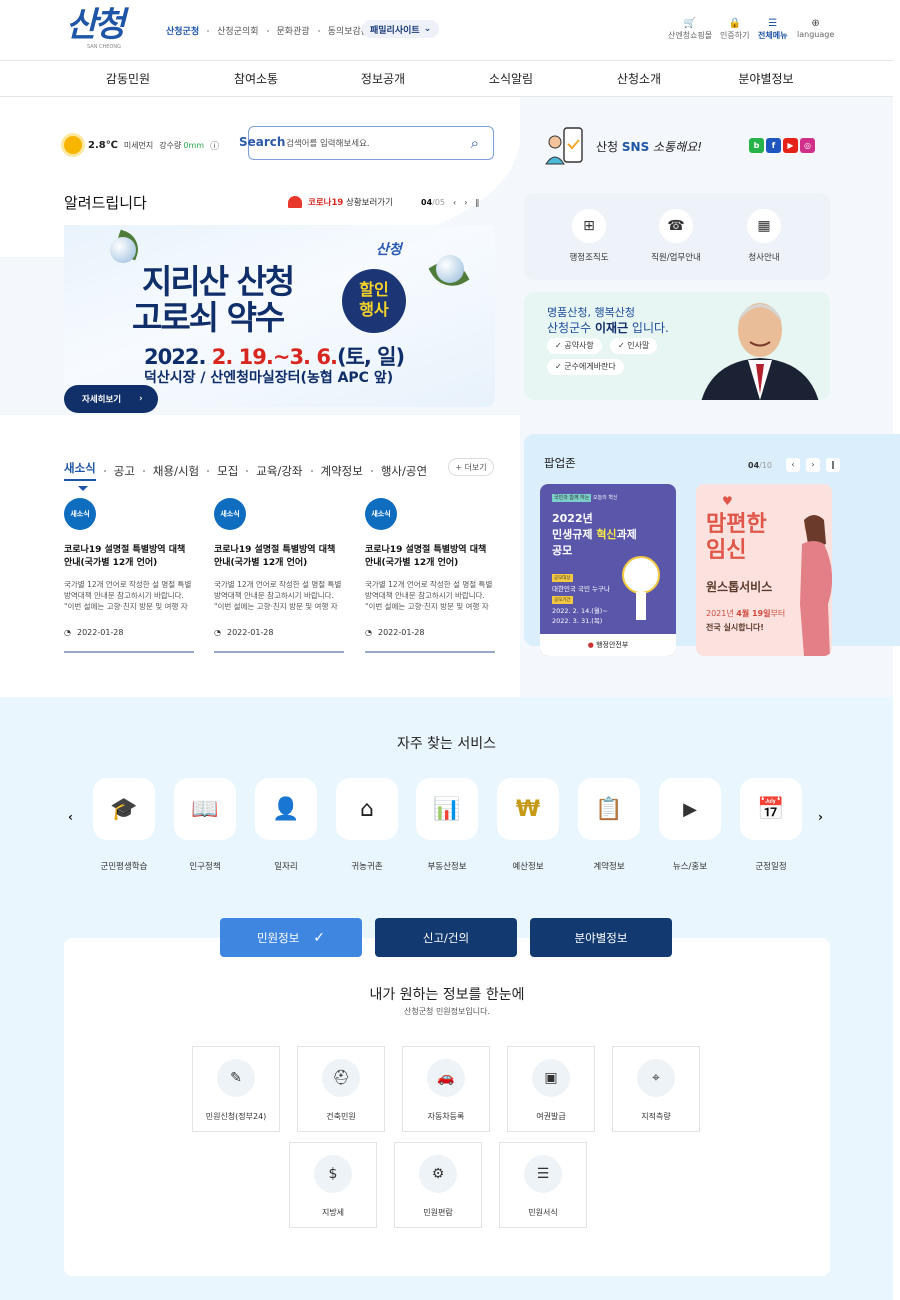  What do you see at coordinates (286, 825) in the screenshot?
I see `service-jobs: 👤 일자리` at bounding box center [286, 825].